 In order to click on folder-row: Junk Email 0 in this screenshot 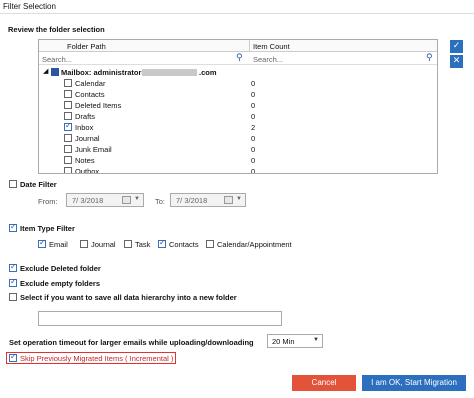, I will do `click(238, 149)`.